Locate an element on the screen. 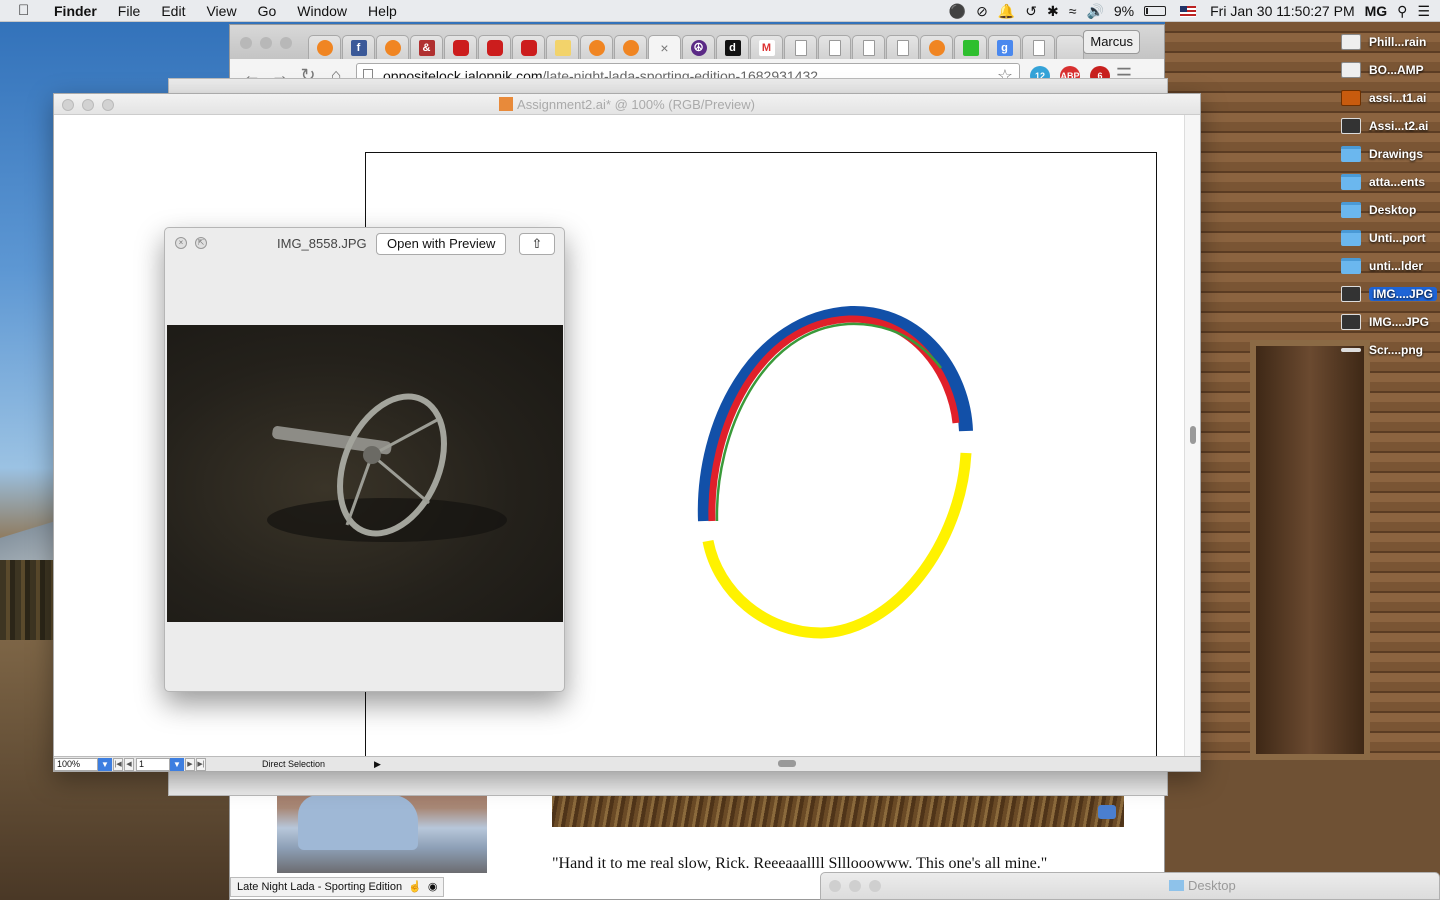 The height and width of the screenshot is (900, 1440). desktop-icon-item: BO...AMP is located at coordinates (1388, 70).